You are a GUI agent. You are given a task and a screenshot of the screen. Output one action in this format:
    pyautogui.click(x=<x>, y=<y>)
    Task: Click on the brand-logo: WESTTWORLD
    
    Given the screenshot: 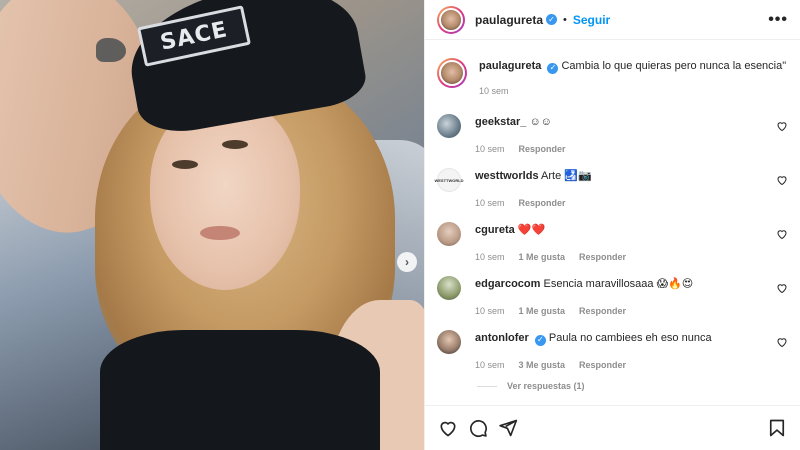 What is the action you would take?
    pyautogui.click(x=449, y=180)
    